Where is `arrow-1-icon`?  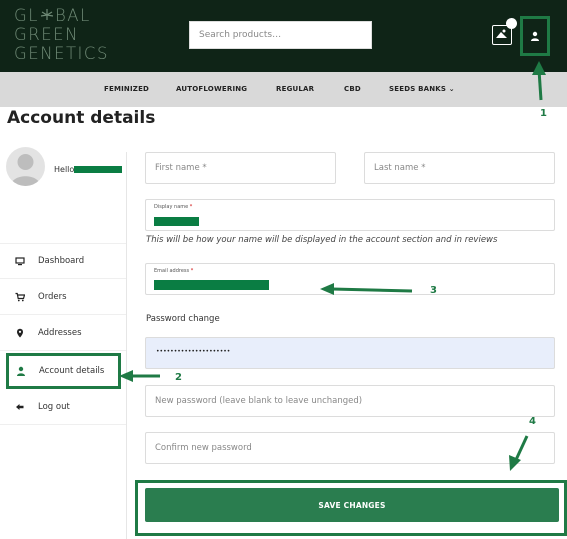
arrow-1-icon is located at coordinates (539, 81).